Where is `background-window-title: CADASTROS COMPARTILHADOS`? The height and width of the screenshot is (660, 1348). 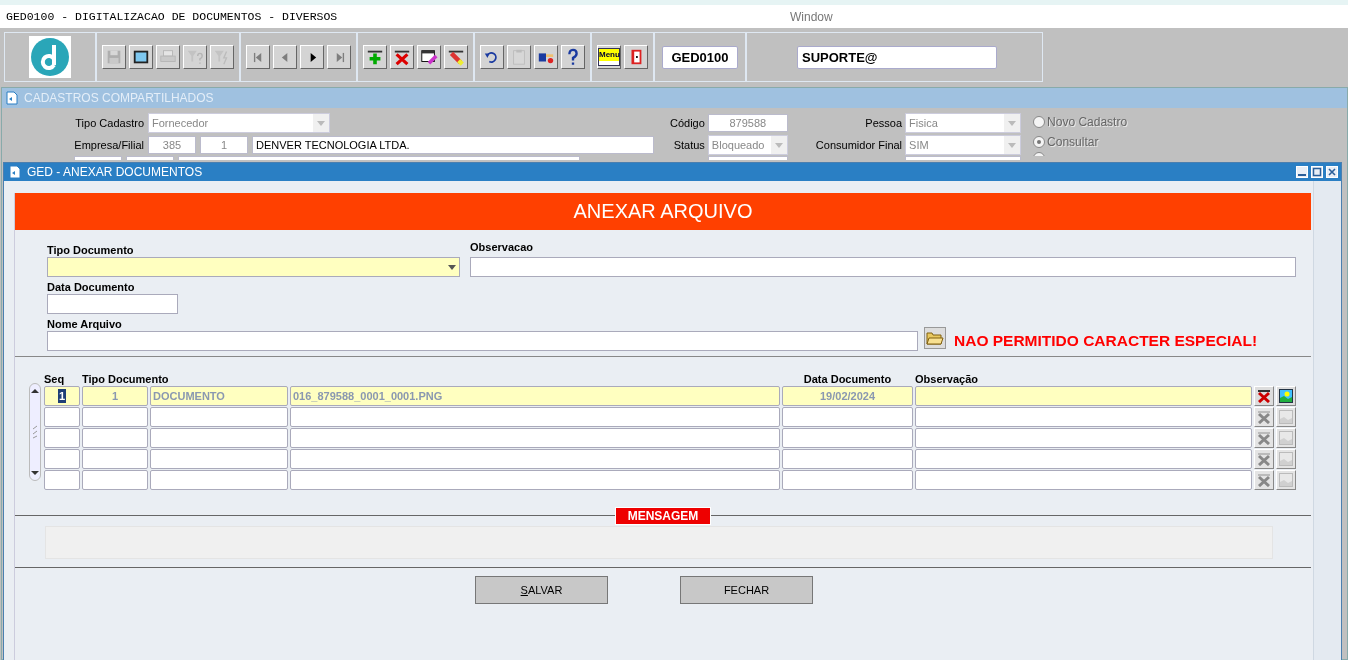 background-window-title: CADASTROS COMPARTILHADOS is located at coordinates (119, 98).